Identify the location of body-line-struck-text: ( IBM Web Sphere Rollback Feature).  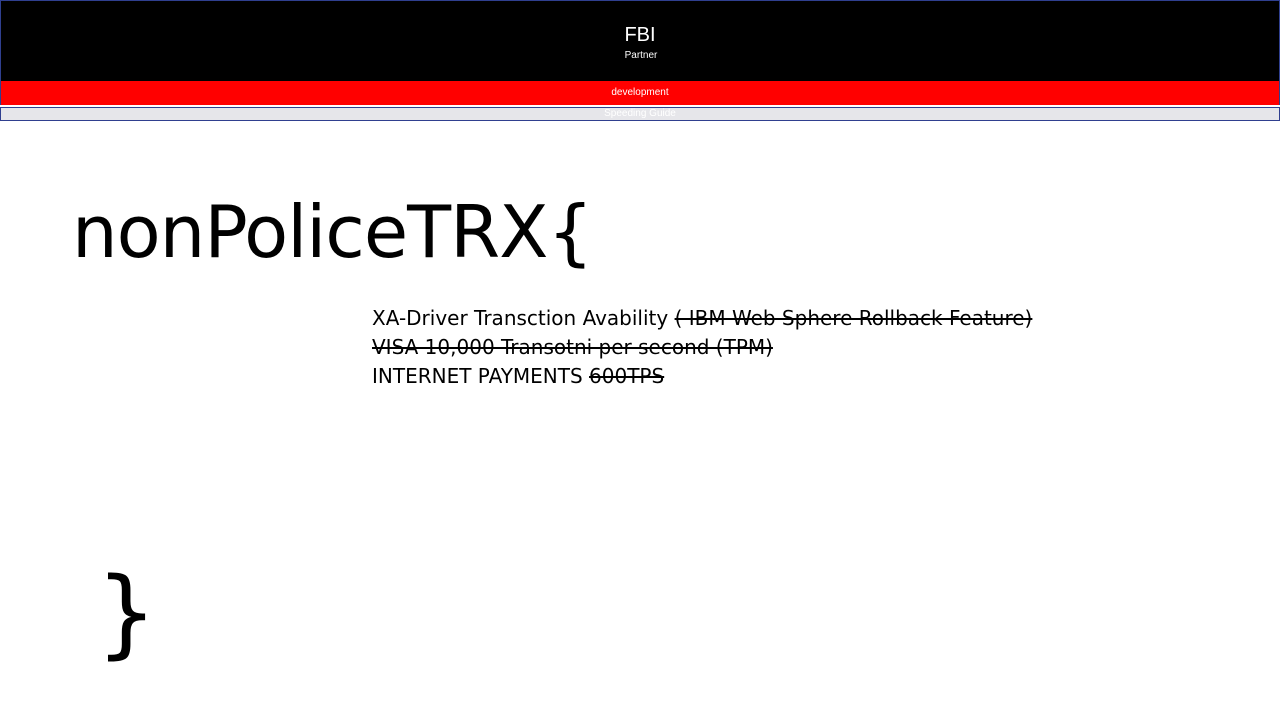
(853, 318).